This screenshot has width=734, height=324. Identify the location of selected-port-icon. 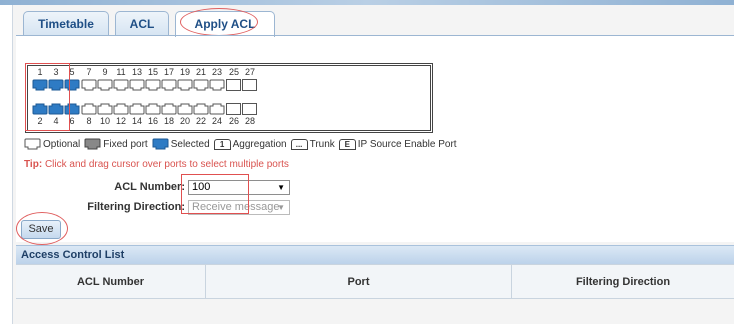
(160, 144).